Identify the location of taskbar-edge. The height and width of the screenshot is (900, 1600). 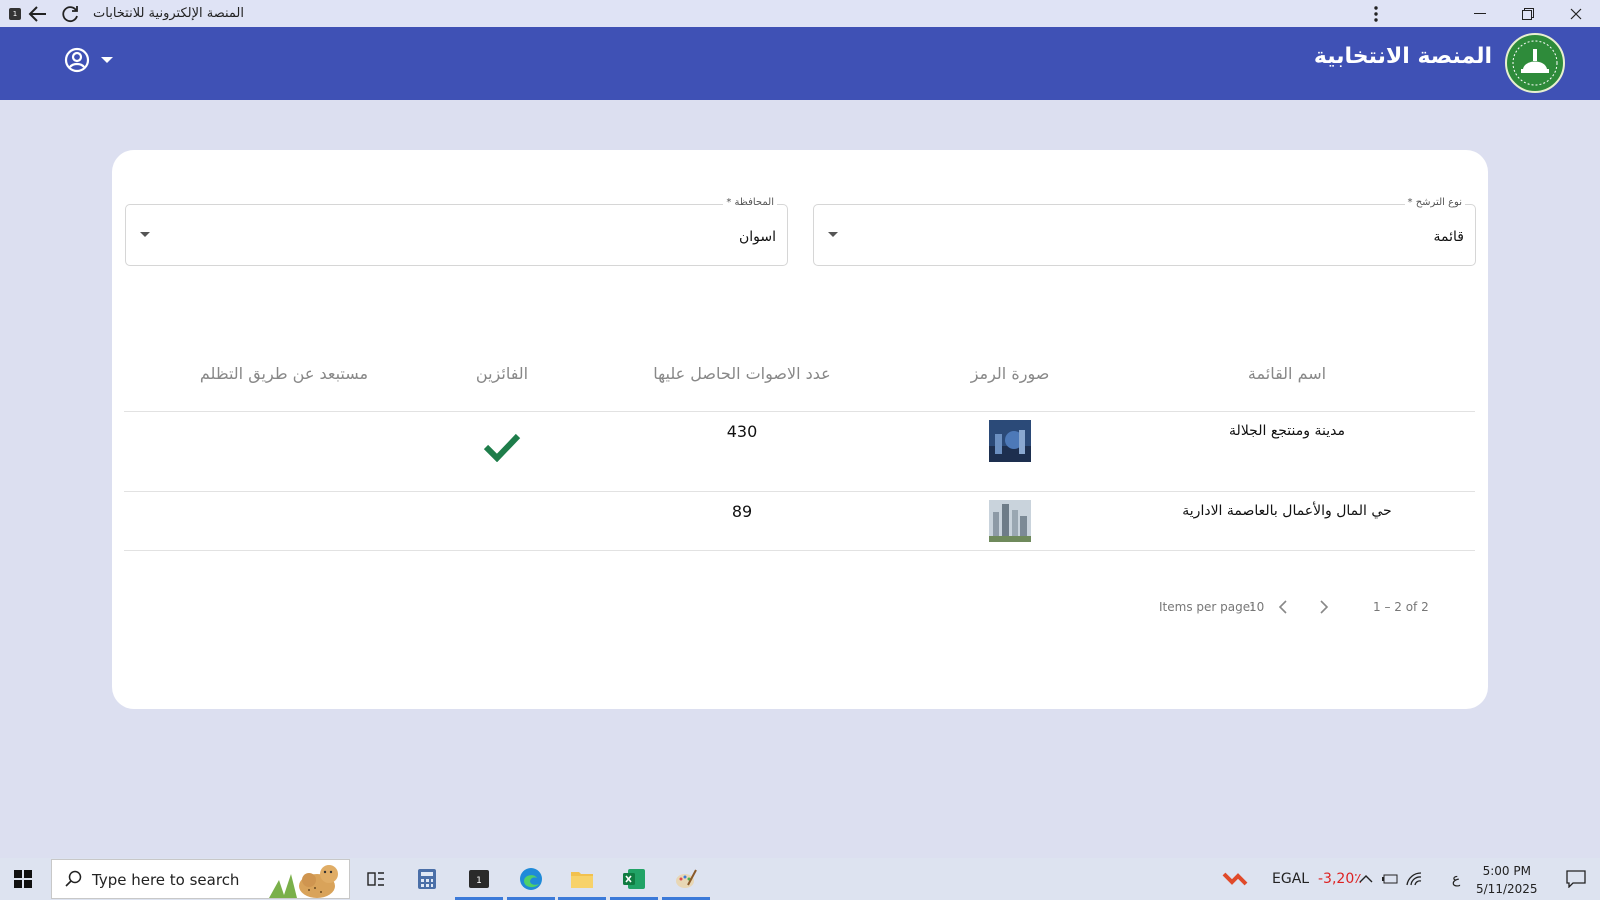
(531, 879).